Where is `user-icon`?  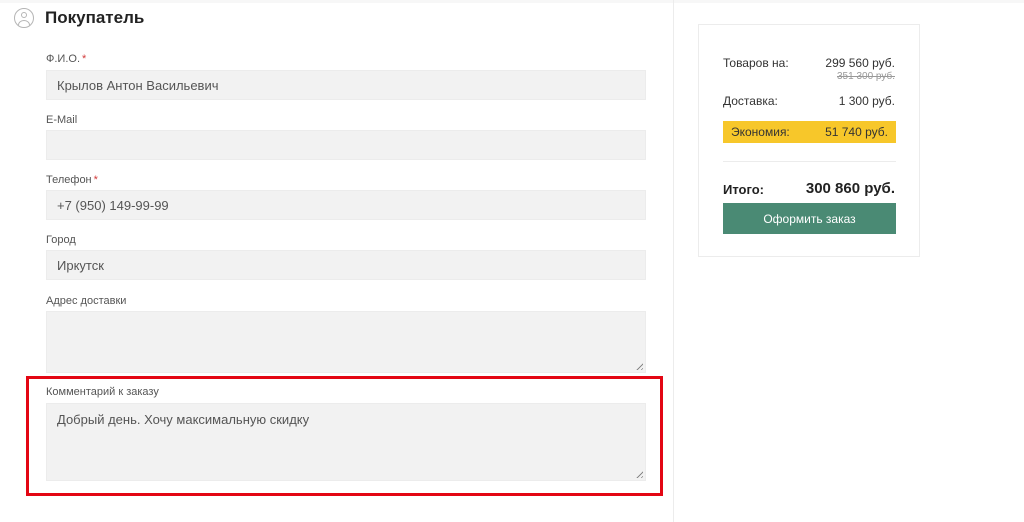
user-icon is located at coordinates (24, 18).